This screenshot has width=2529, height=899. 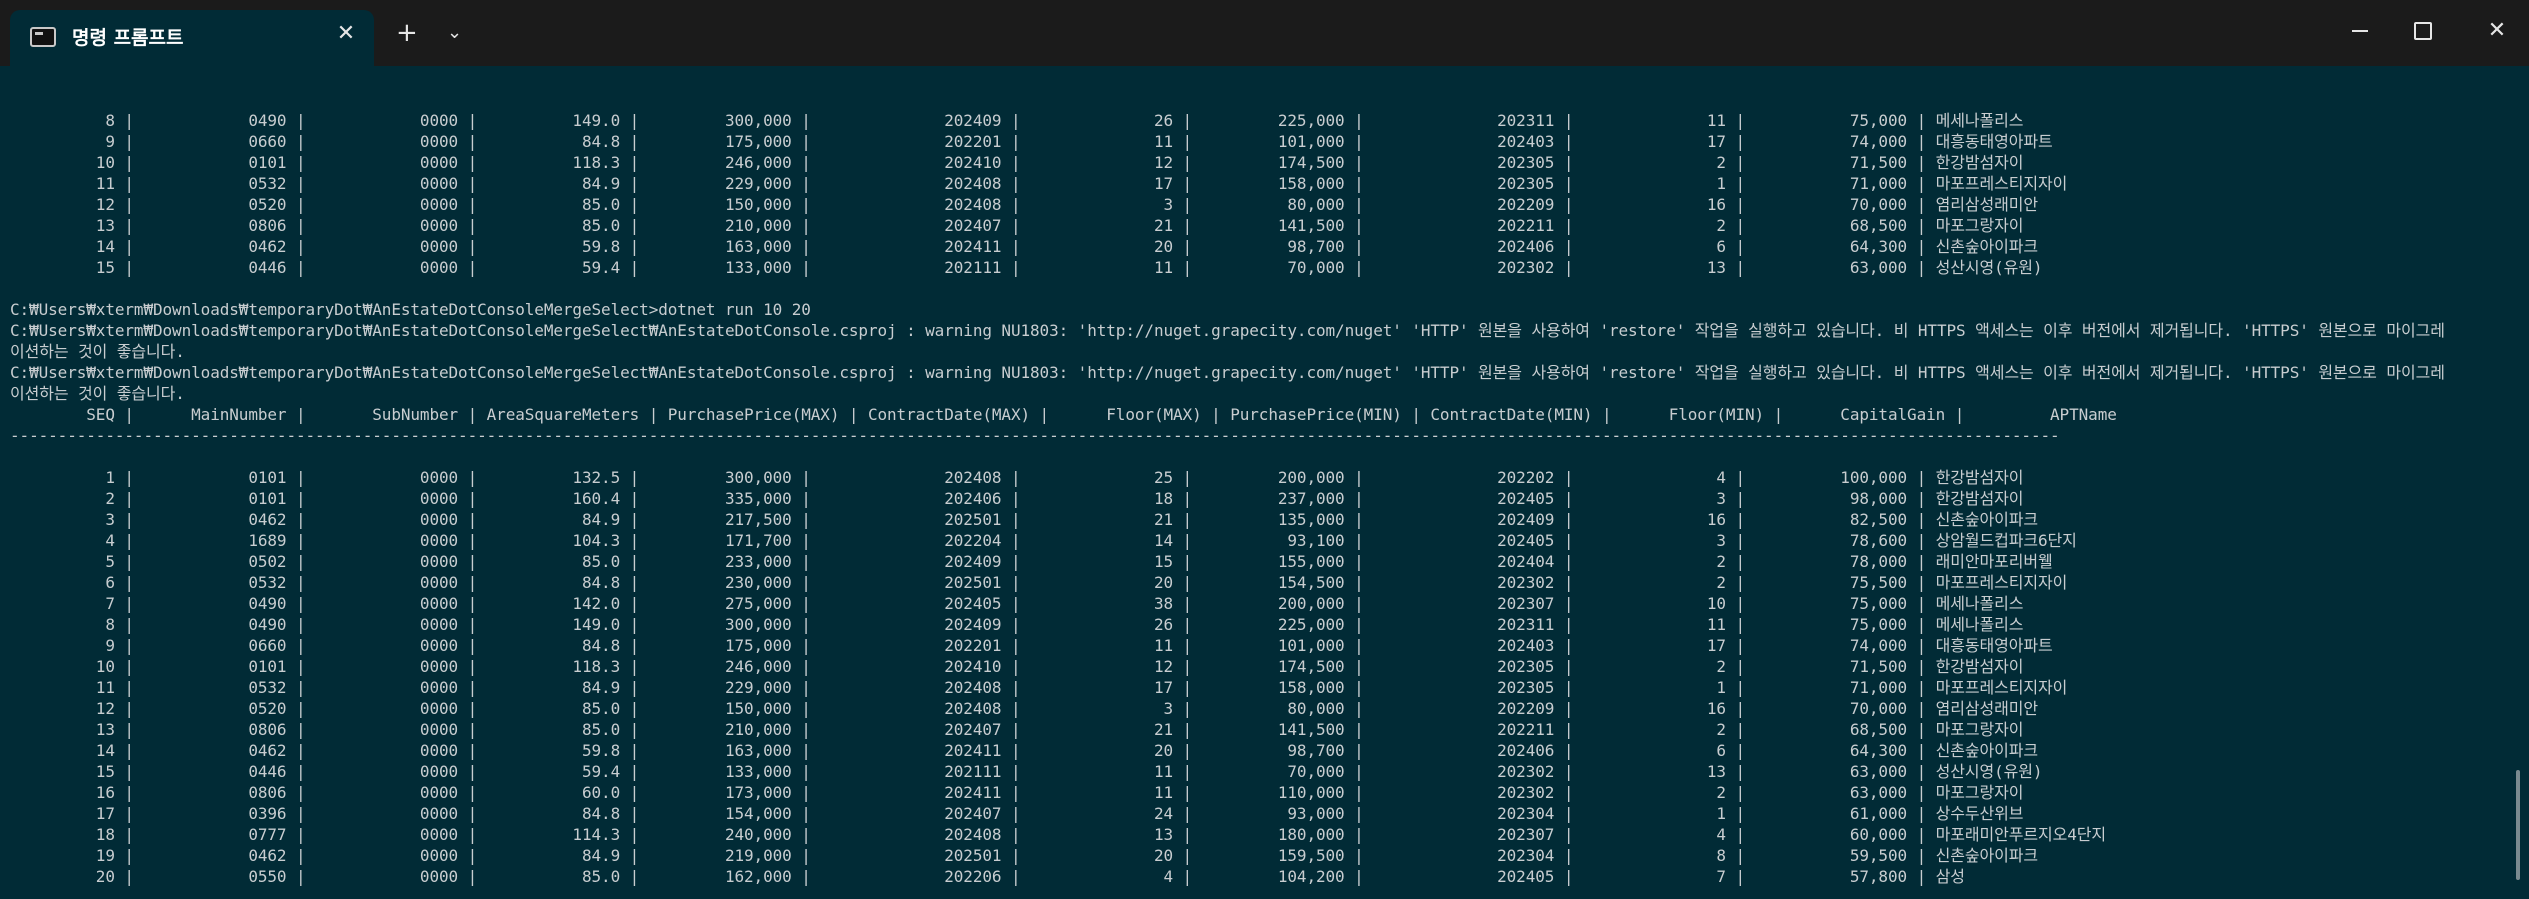 What do you see at coordinates (43, 37) in the screenshot?
I see `terminal-icon` at bounding box center [43, 37].